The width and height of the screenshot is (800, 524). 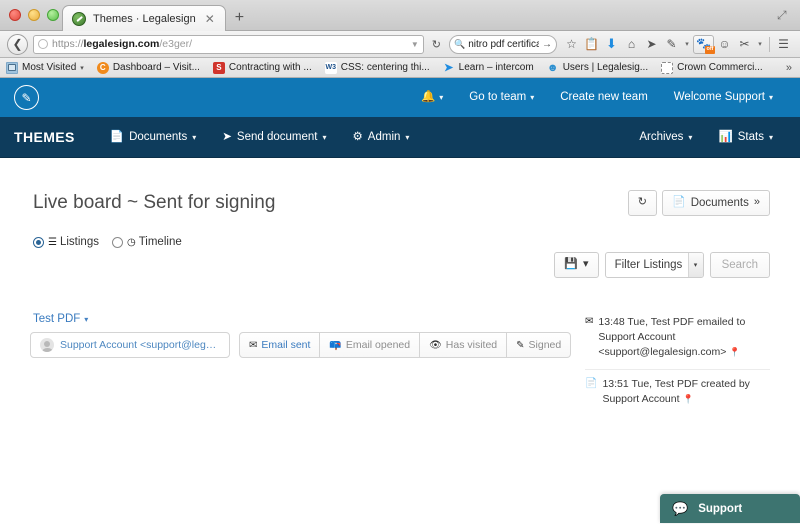 What do you see at coordinates (591, 44) in the screenshot?
I see `clipboard-icon: 📋` at bounding box center [591, 44].